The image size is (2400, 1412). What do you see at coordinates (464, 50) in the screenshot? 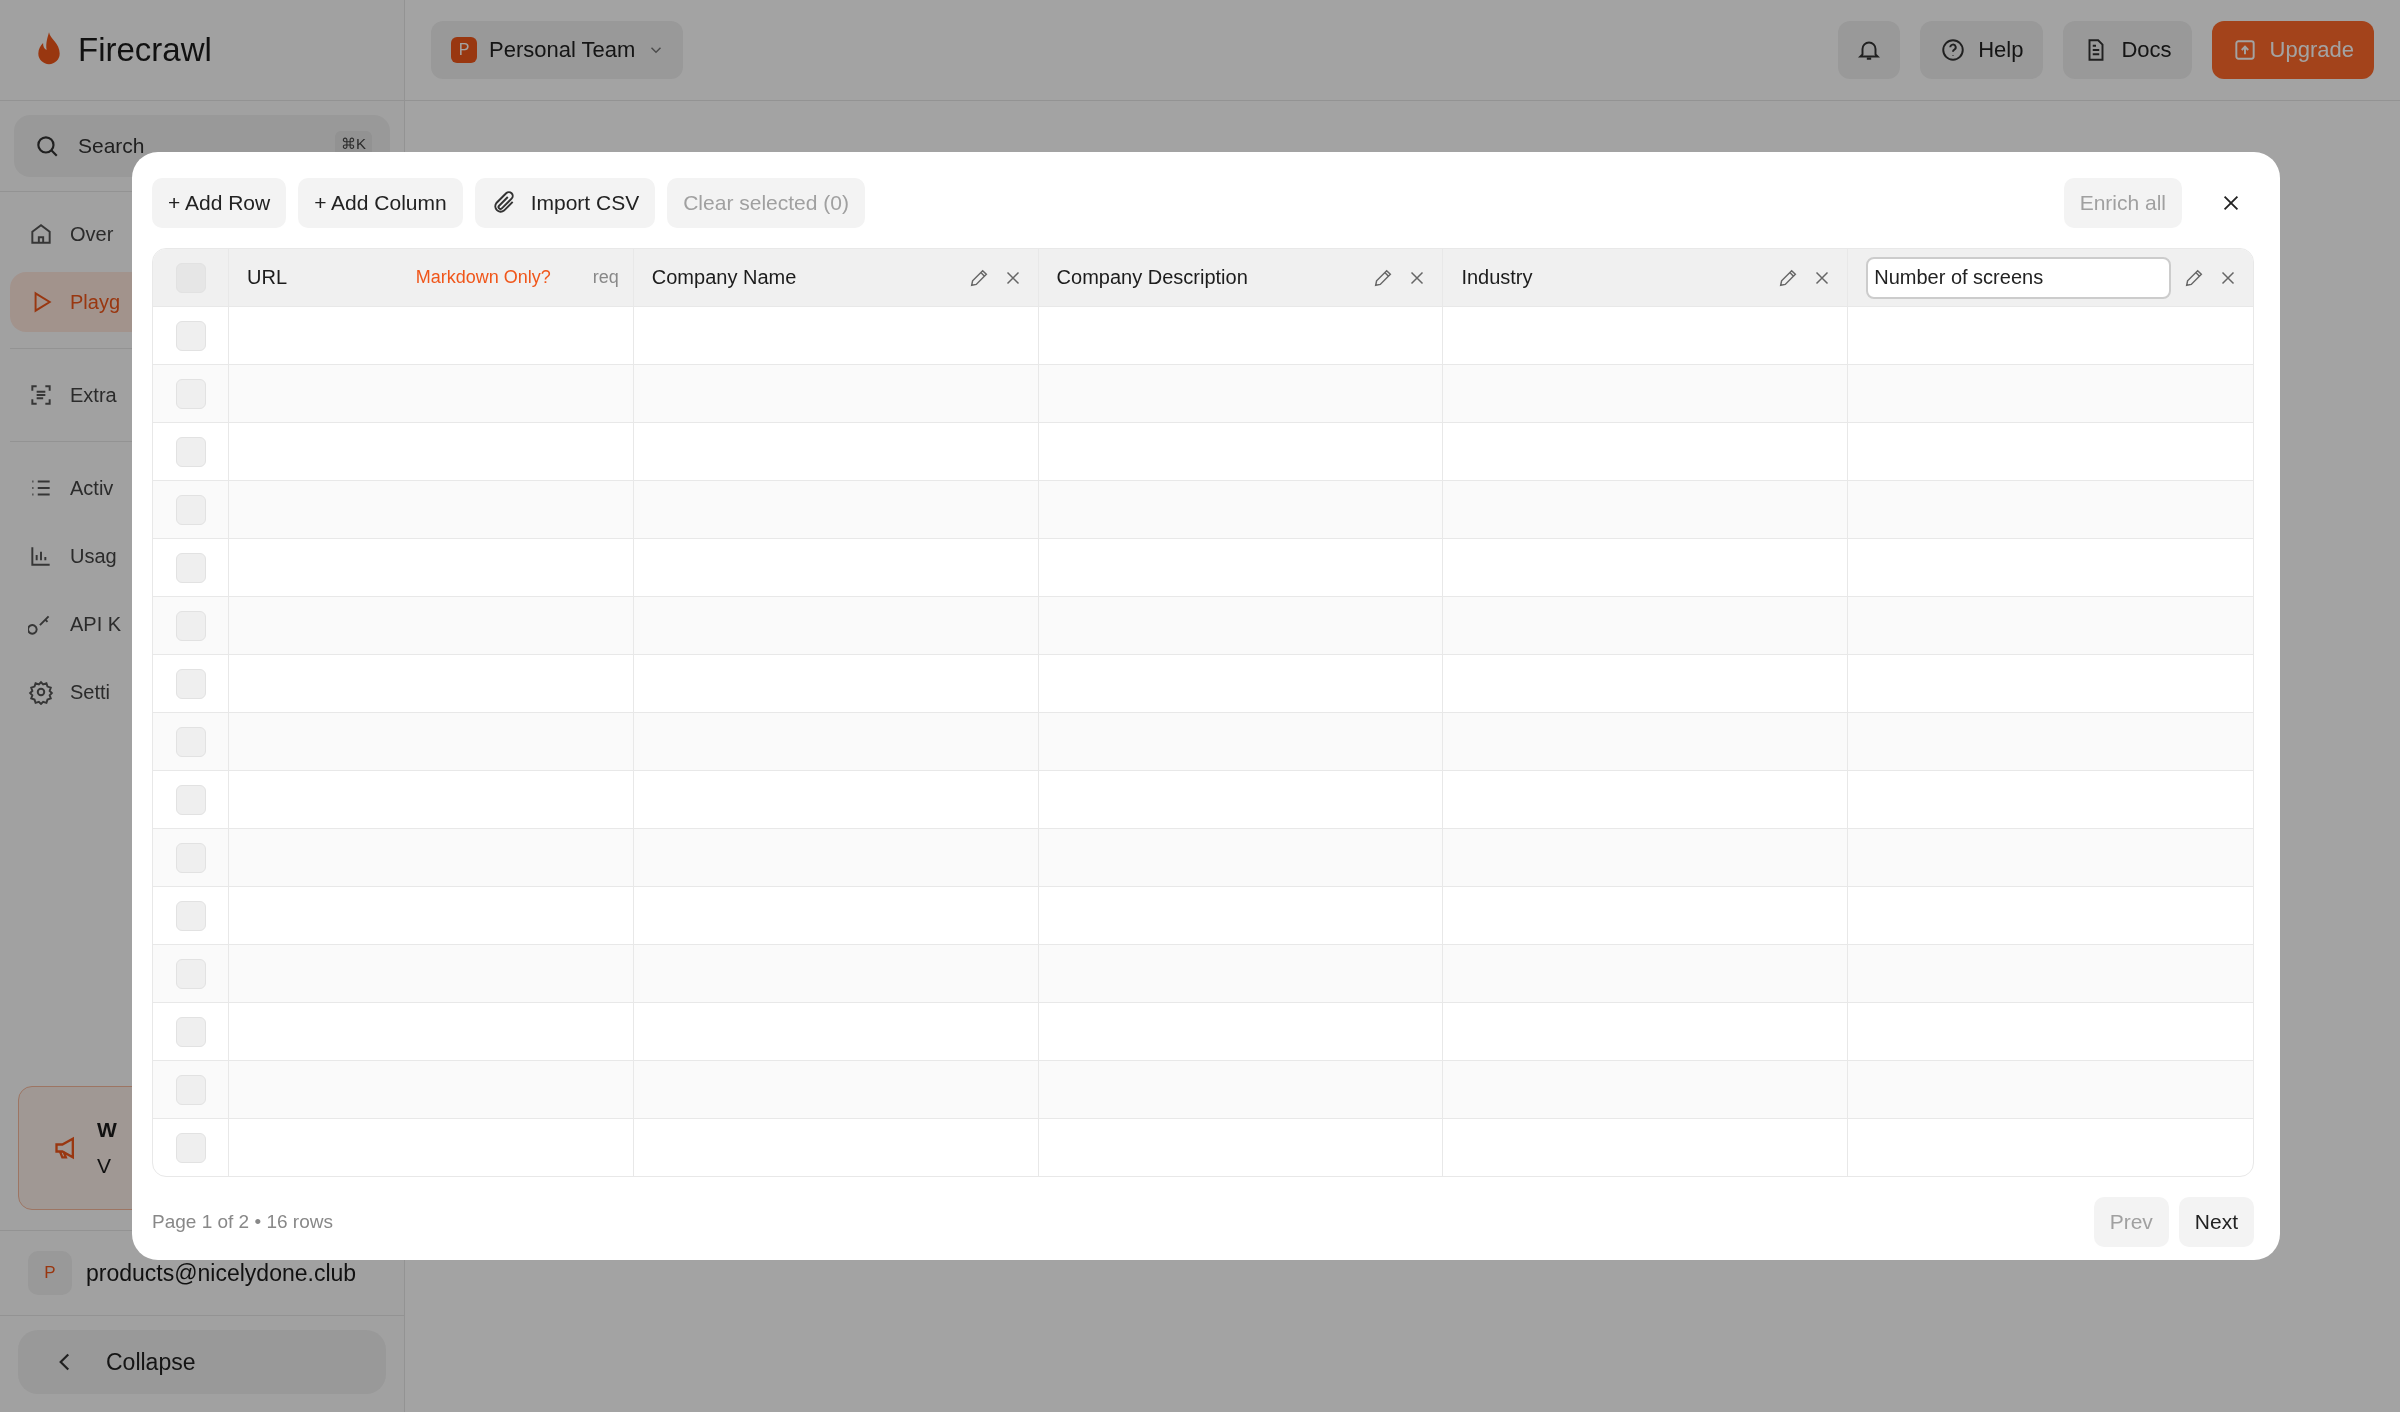
I see `team-avatar: P` at bounding box center [464, 50].